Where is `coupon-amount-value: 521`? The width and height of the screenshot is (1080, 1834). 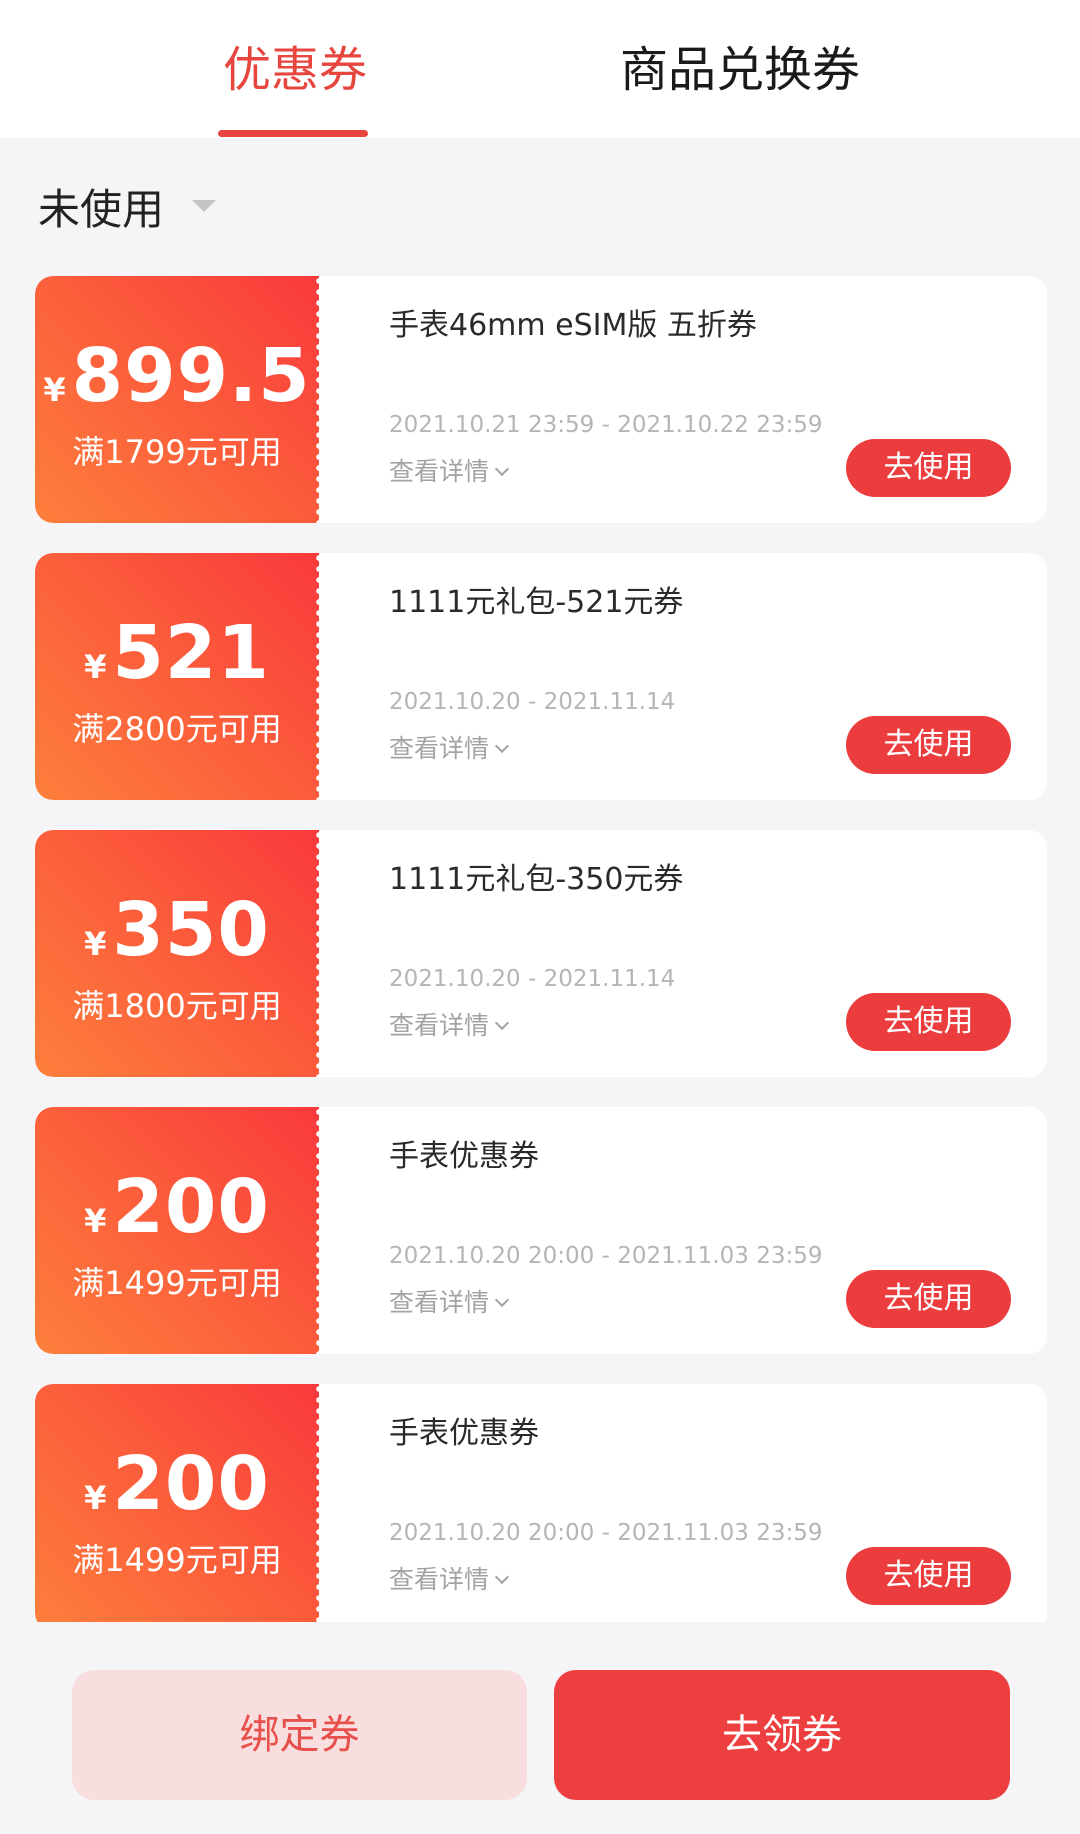 coupon-amount-value: 521 is located at coordinates (191, 653).